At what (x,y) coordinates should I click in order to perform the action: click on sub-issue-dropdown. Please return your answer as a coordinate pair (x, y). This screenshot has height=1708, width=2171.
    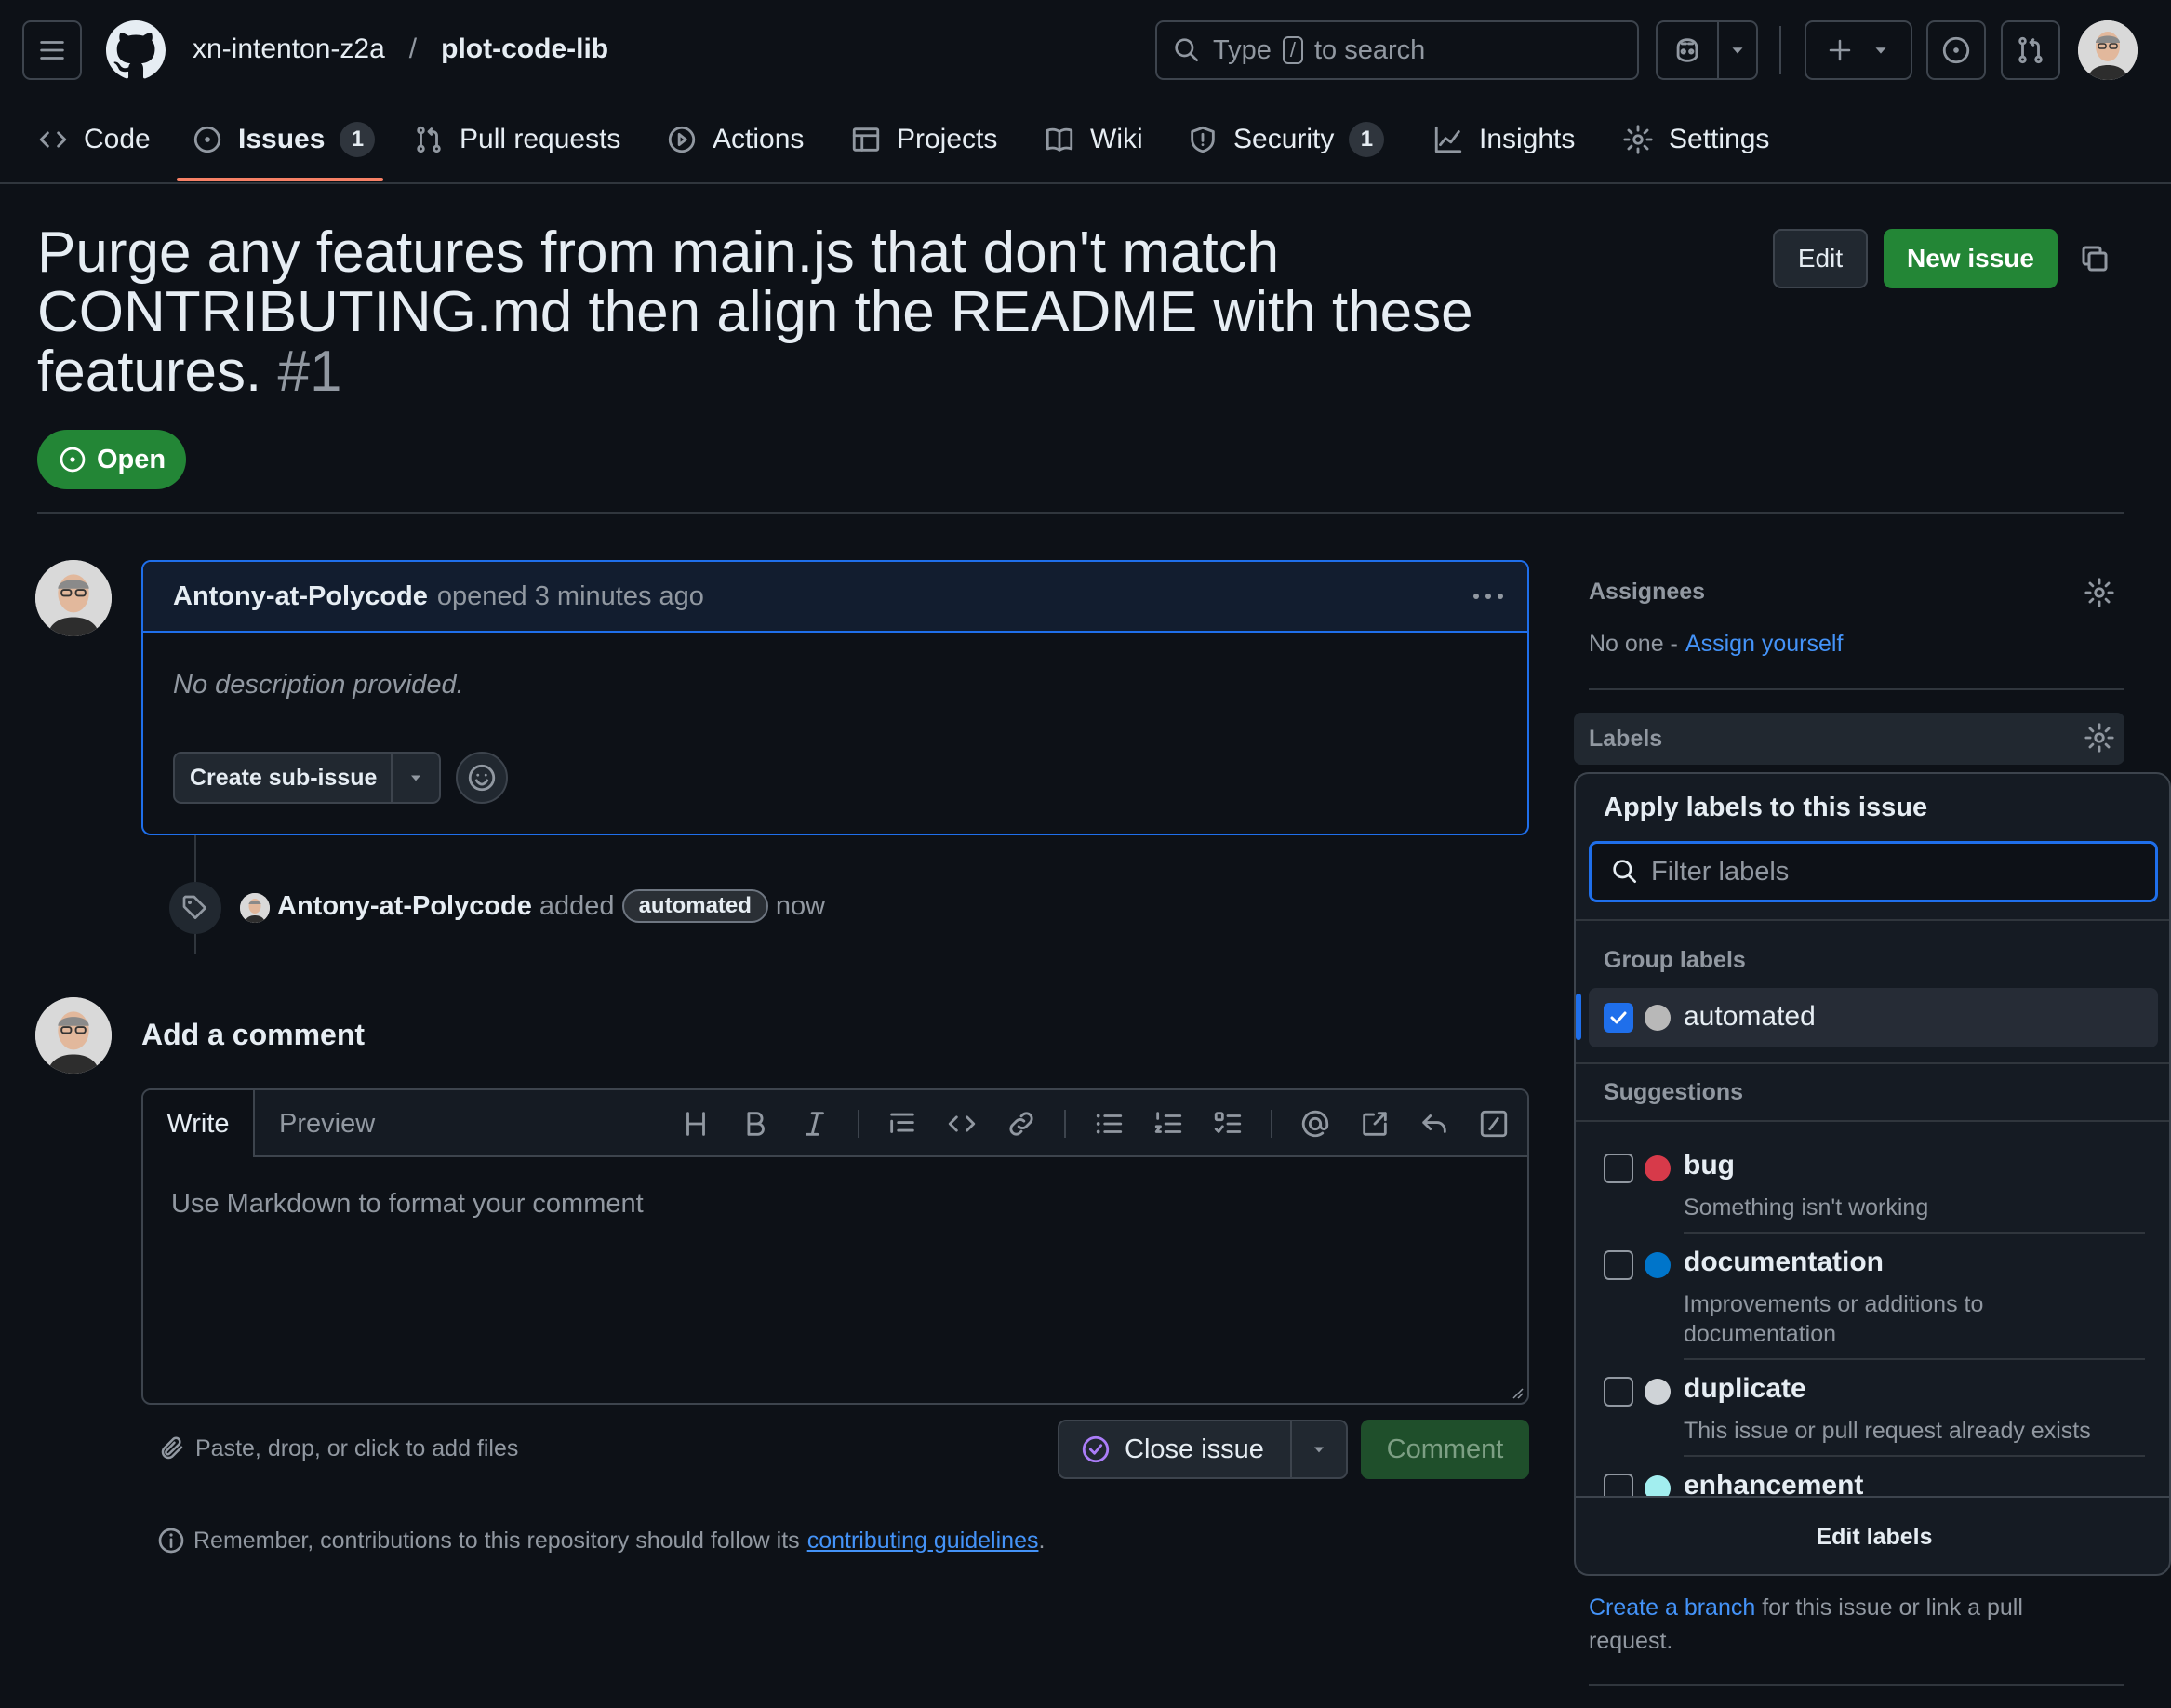
    Looking at the image, I should click on (416, 777).